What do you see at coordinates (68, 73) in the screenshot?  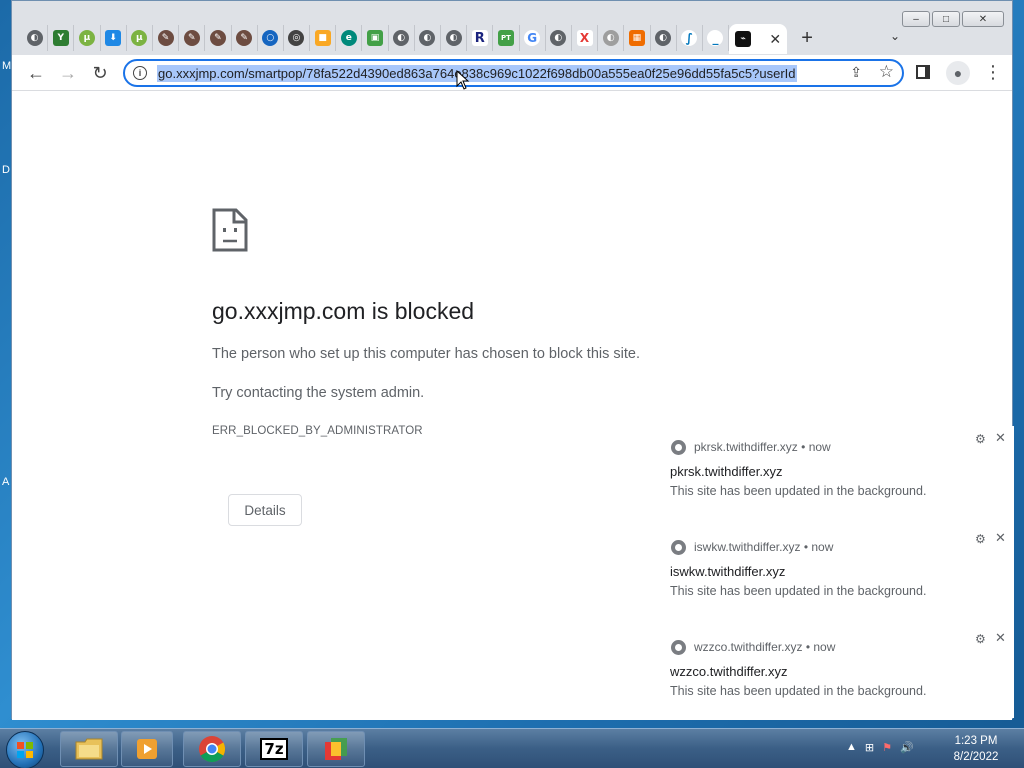 I see `forward-button: →` at bounding box center [68, 73].